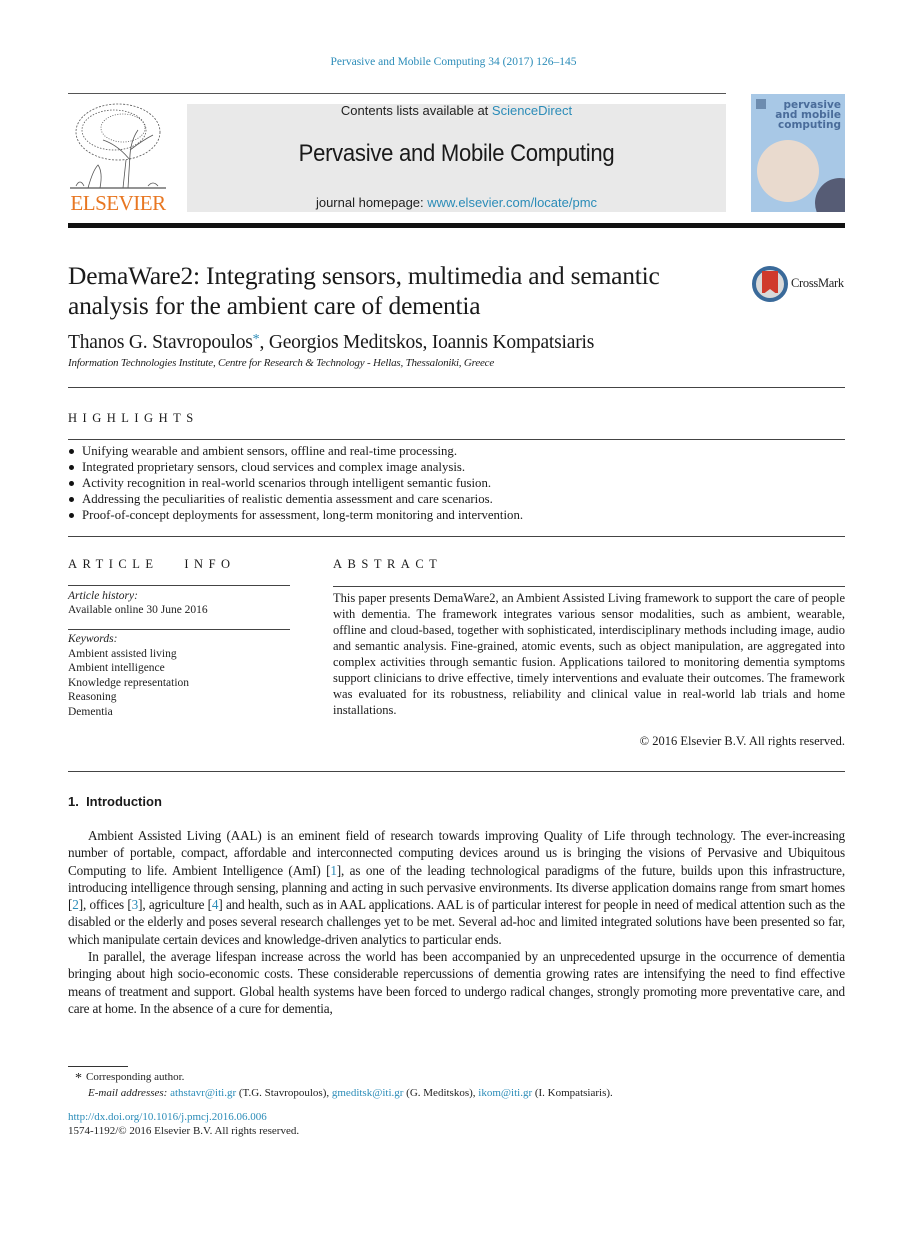 The image size is (907, 1238). Describe the element at coordinates (456, 225) in the screenshot. I see `masthead-bottom-rule` at that location.